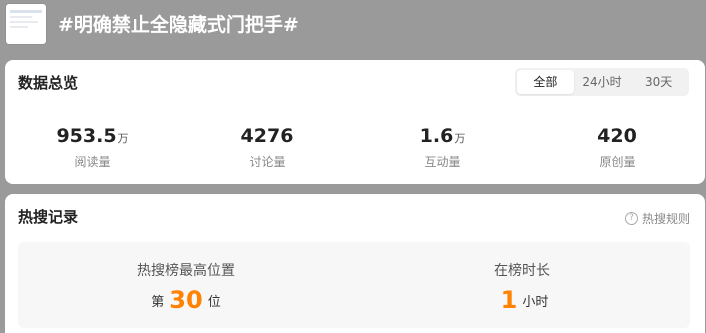  I want to click on duration-label: 在榜时长, so click(522, 271).